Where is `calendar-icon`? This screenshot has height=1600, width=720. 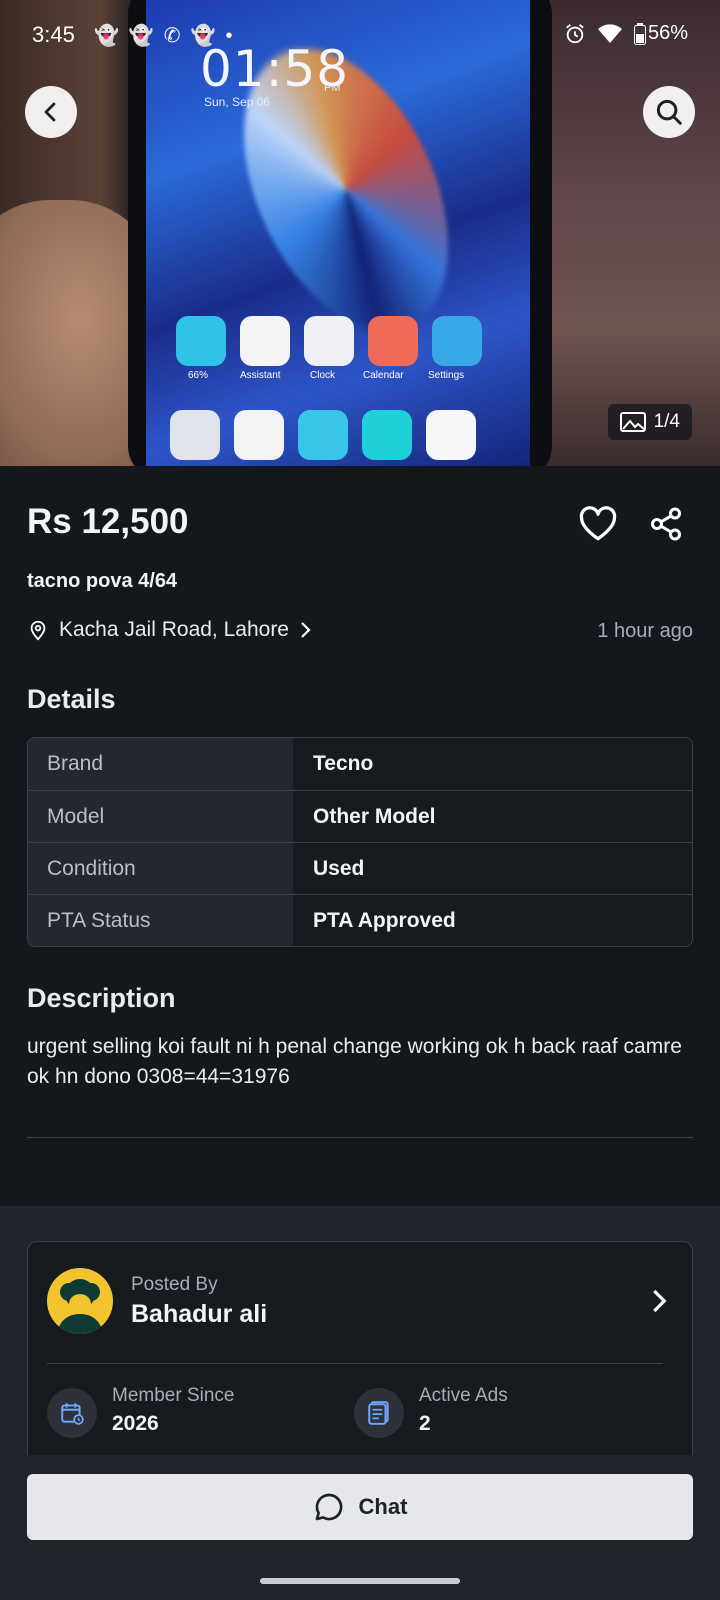
calendar-icon is located at coordinates (72, 1414).